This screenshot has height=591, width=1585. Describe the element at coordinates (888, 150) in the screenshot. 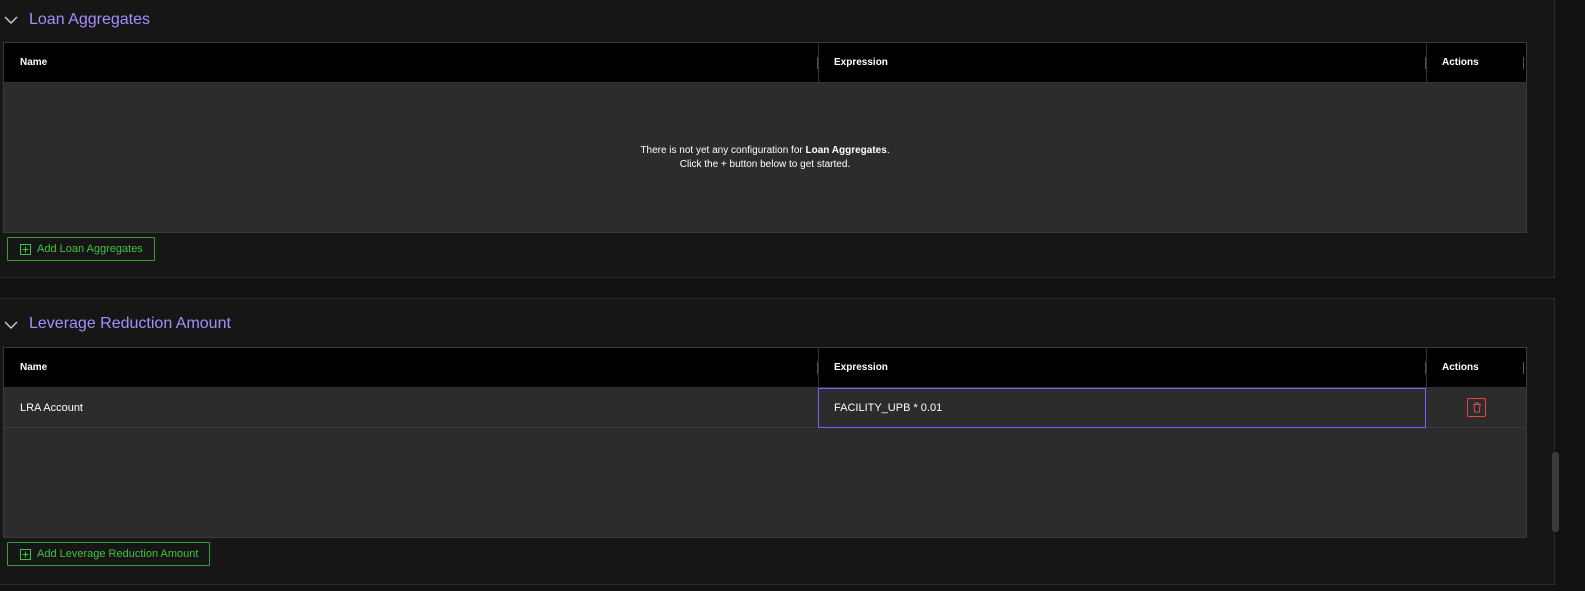

I see `empty-state-suffix: .` at that location.